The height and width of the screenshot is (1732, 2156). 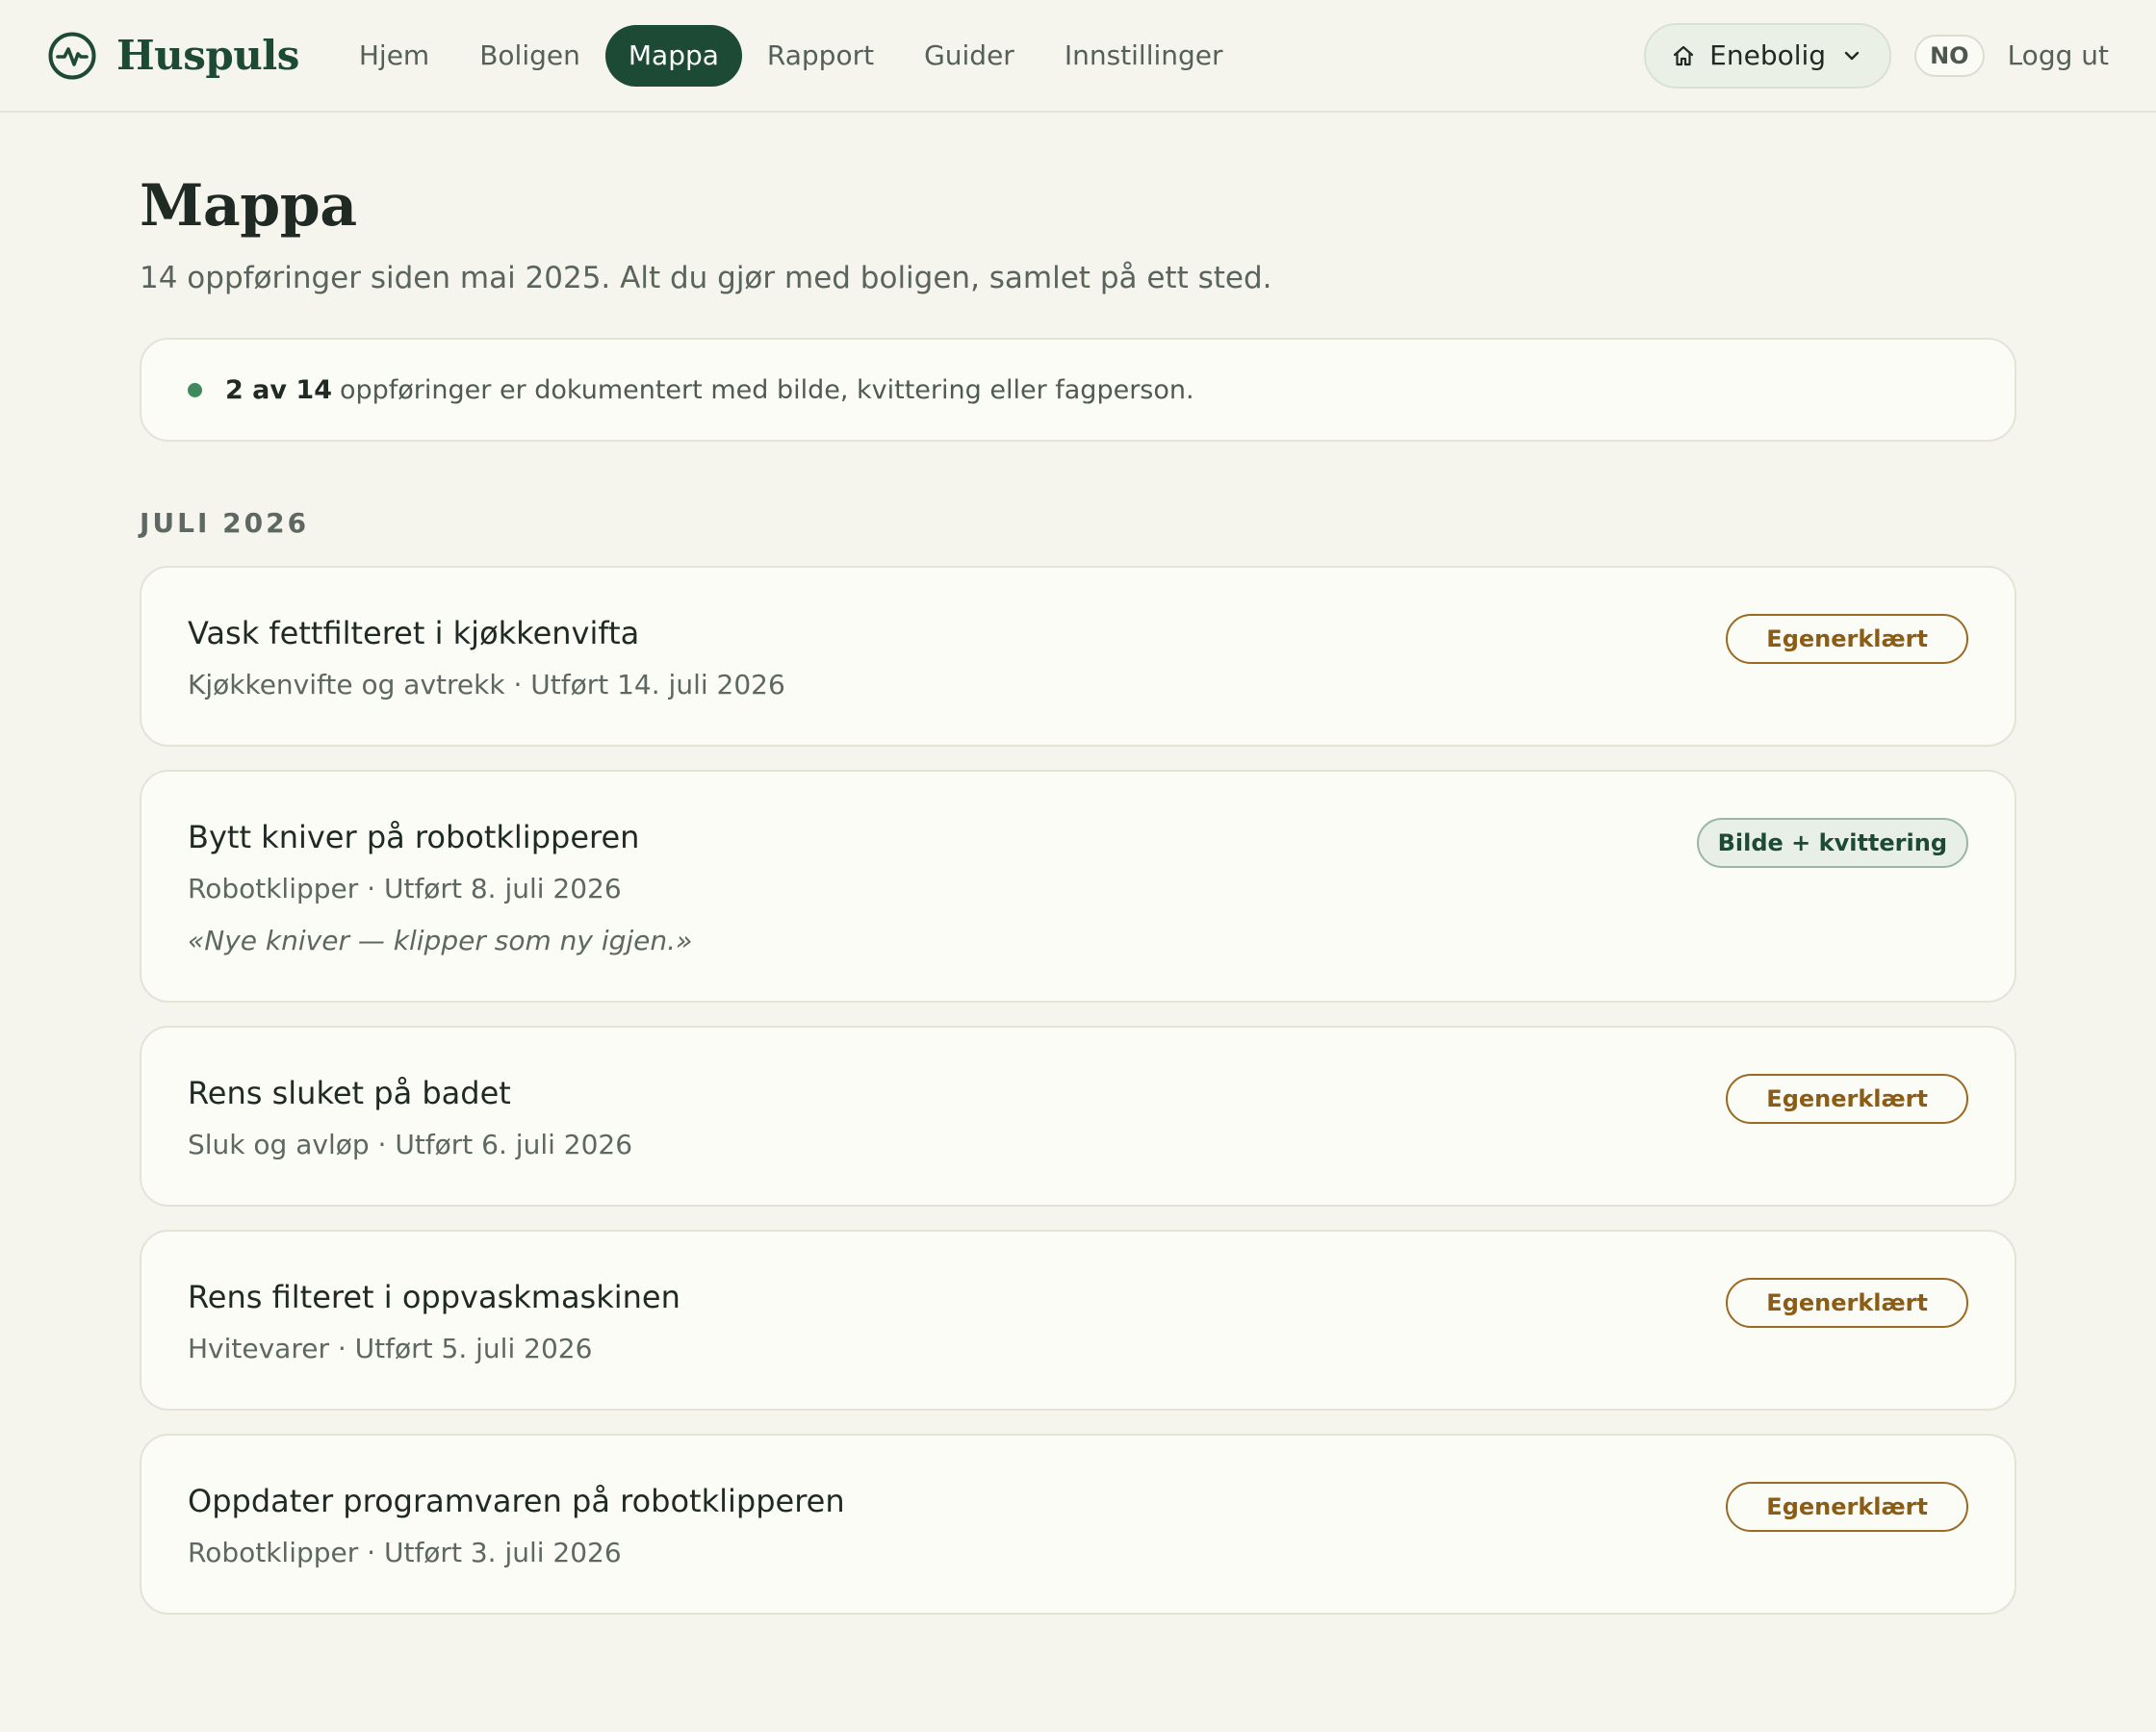 What do you see at coordinates (195, 389) in the screenshot?
I see `status-dot` at bounding box center [195, 389].